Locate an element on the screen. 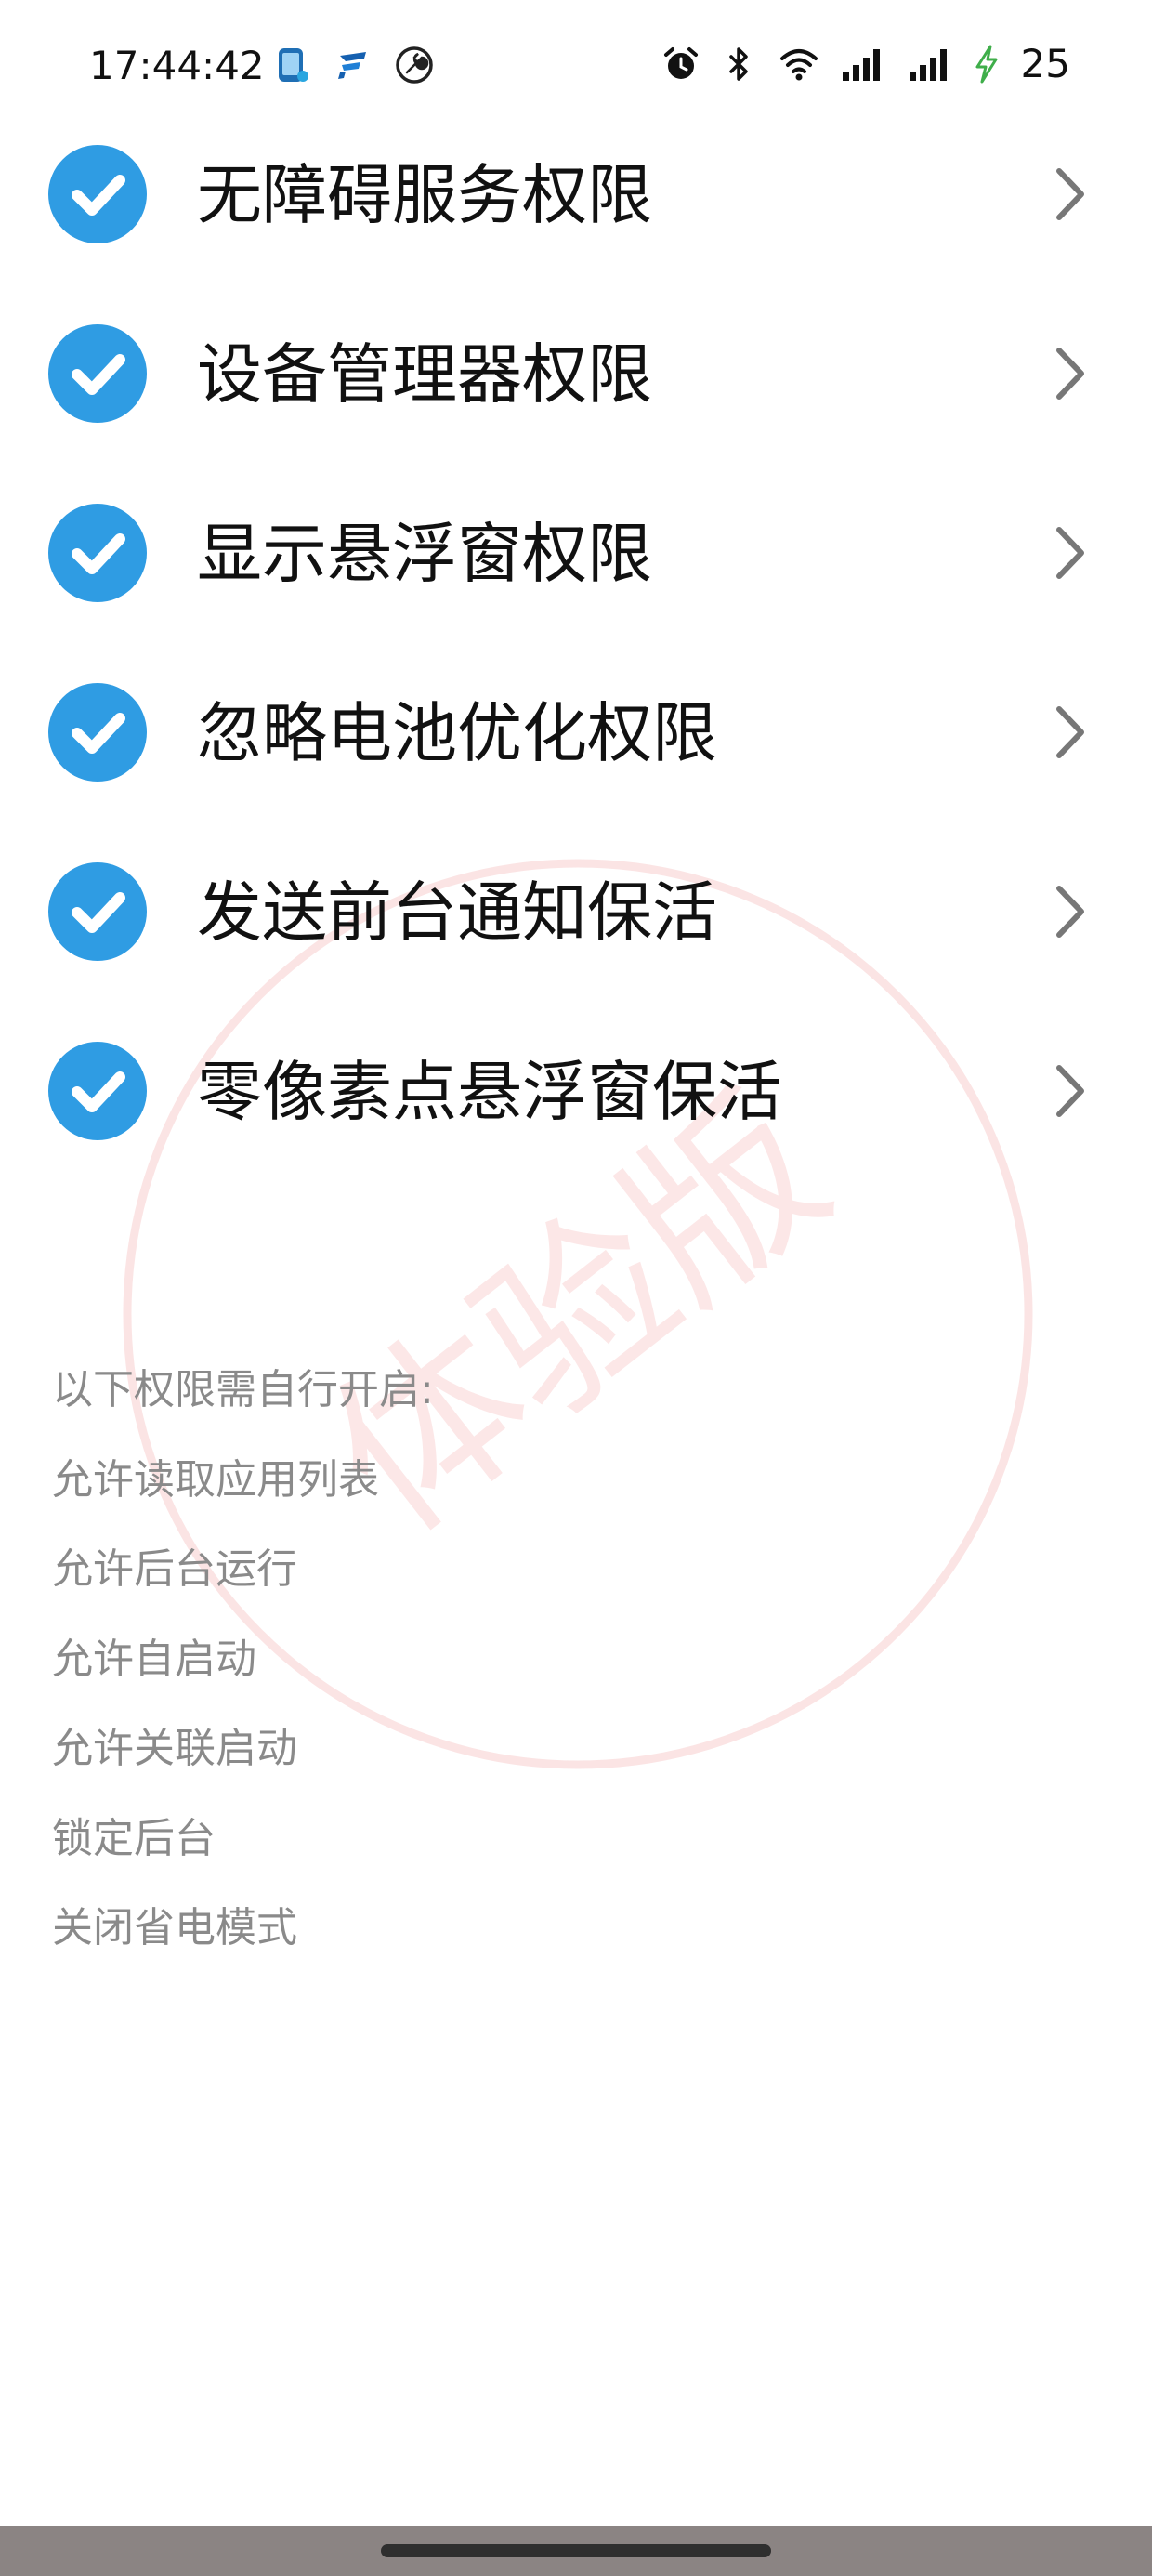 The image size is (1152, 2576). permission-item-zero-pixel-overlay: 零像素点悬浮窗保活 is located at coordinates (576, 1090).